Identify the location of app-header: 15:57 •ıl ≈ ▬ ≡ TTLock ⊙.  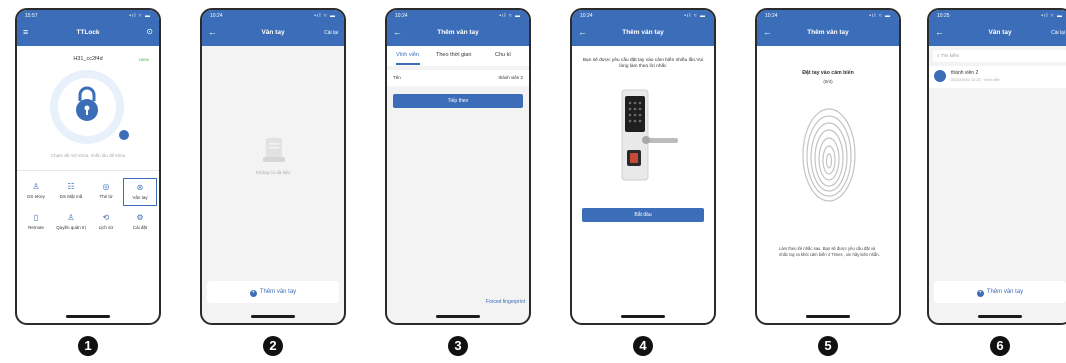
(88, 28).